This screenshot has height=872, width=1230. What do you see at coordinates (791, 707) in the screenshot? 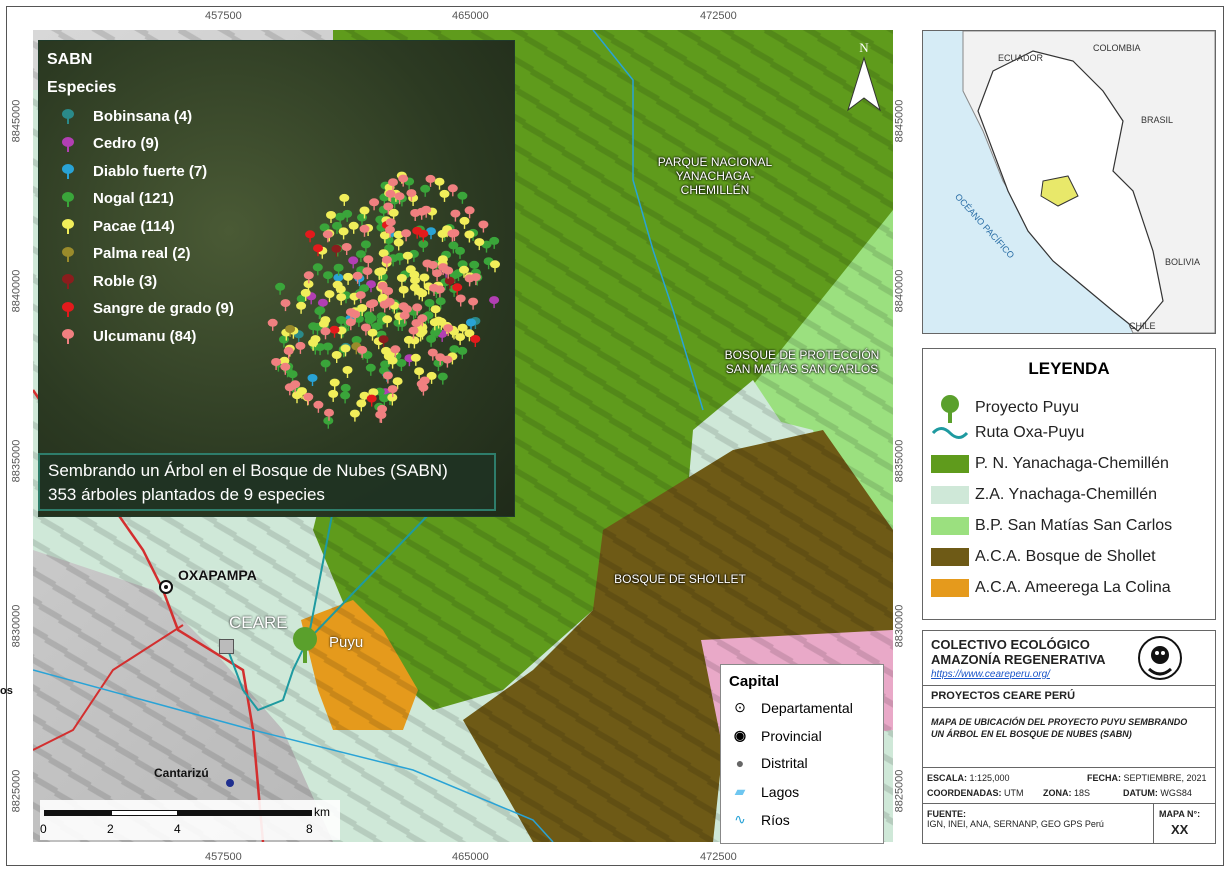
I see `capital-item-departamental: ⊙ Departamental` at bounding box center [791, 707].